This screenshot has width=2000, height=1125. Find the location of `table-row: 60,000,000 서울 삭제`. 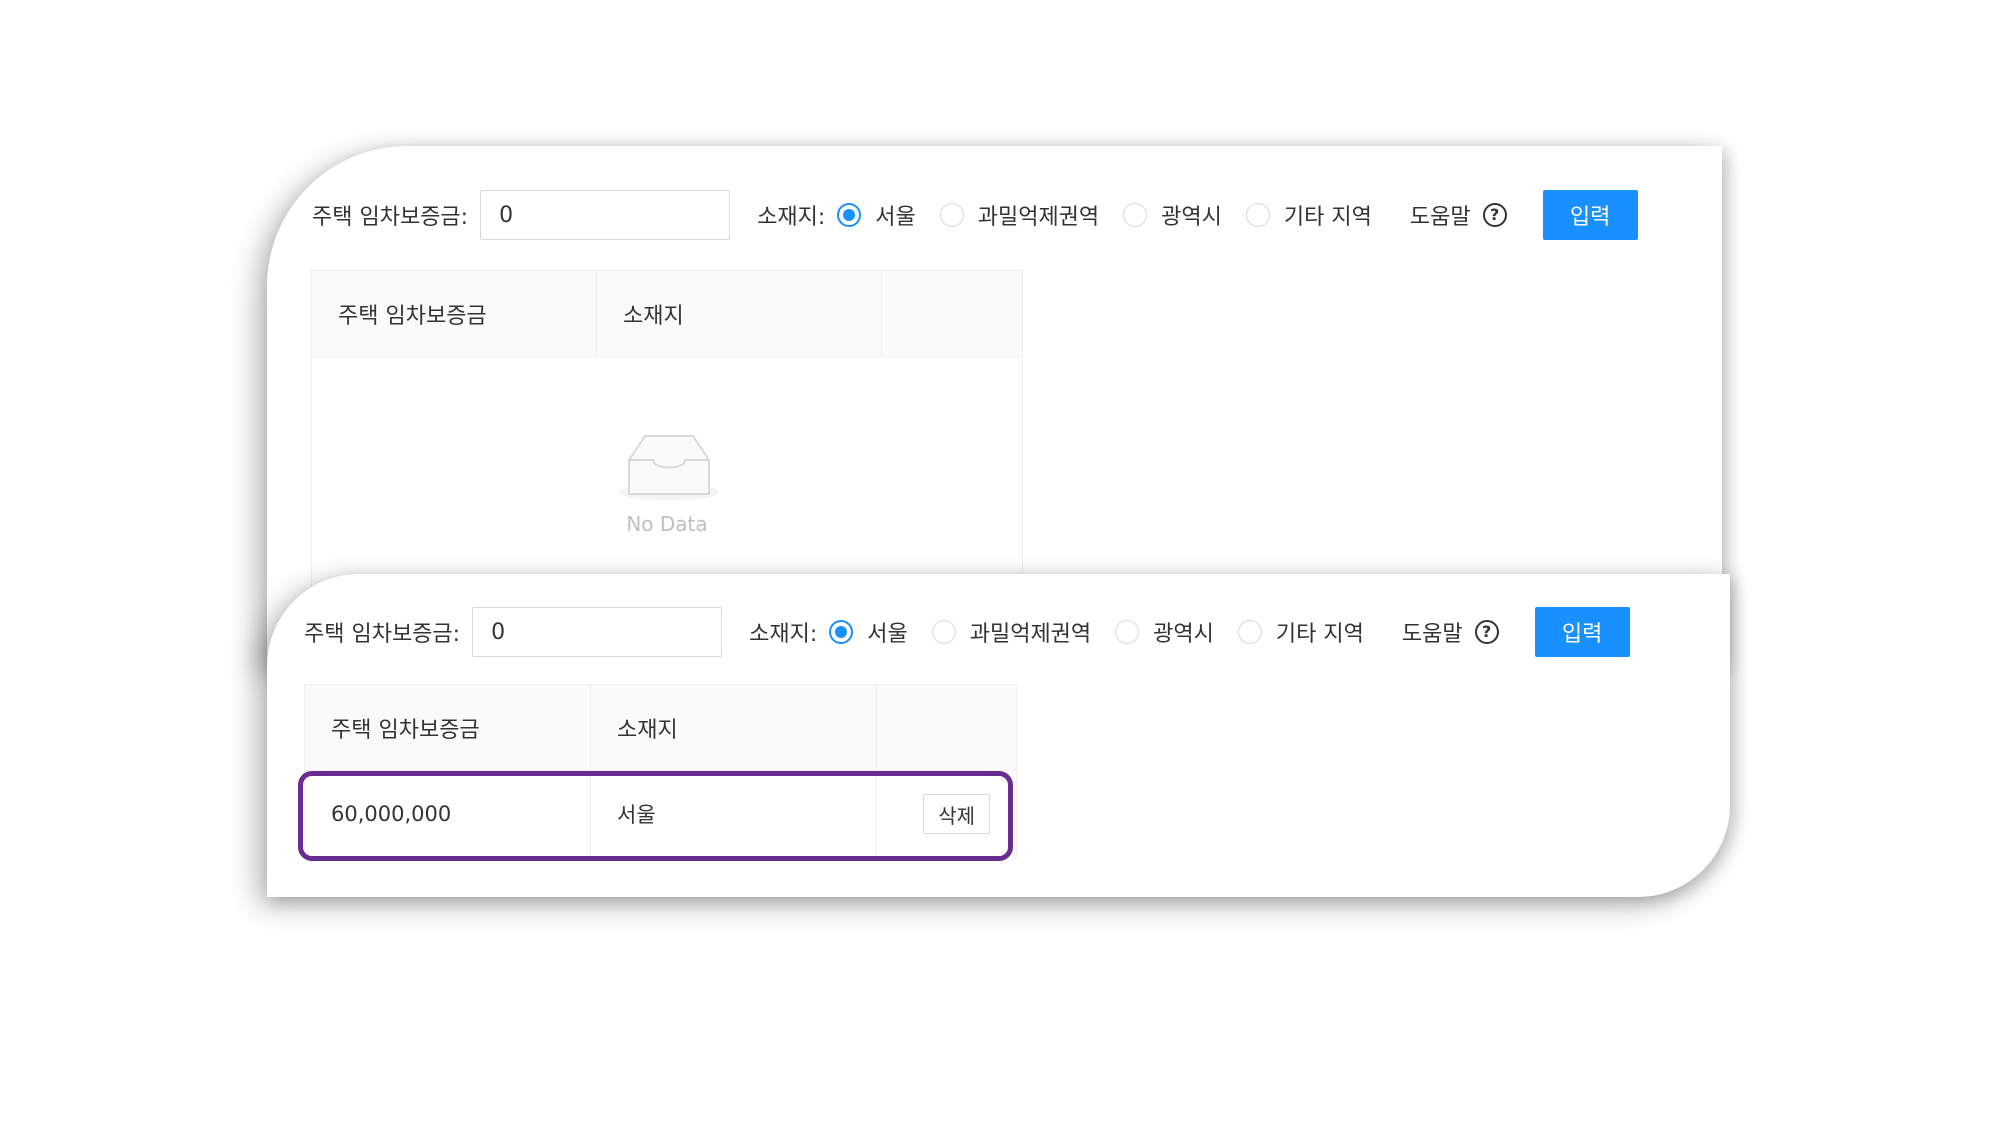

table-row: 60,000,000 서울 삭제 is located at coordinates (660, 814).